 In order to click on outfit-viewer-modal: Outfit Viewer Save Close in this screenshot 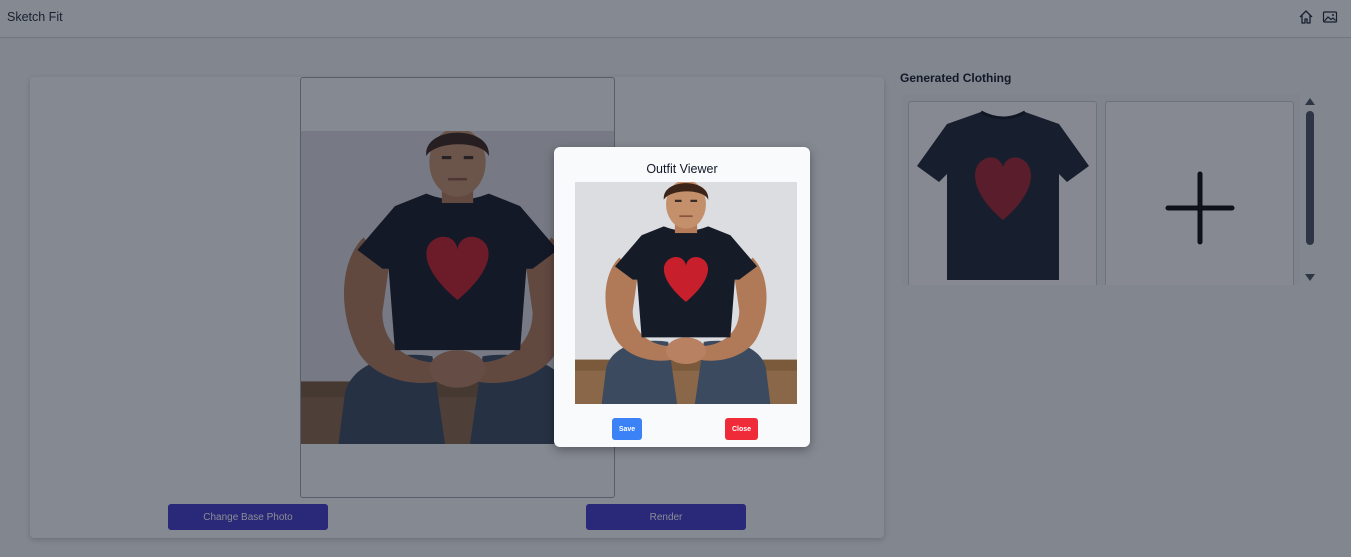, I will do `click(682, 297)`.